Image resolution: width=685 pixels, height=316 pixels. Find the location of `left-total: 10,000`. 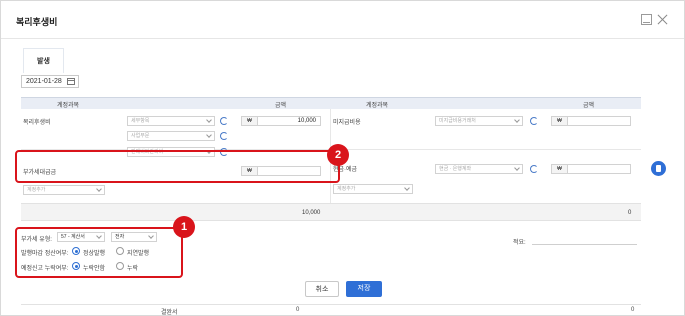

left-total: 10,000 is located at coordinates (311, 213).